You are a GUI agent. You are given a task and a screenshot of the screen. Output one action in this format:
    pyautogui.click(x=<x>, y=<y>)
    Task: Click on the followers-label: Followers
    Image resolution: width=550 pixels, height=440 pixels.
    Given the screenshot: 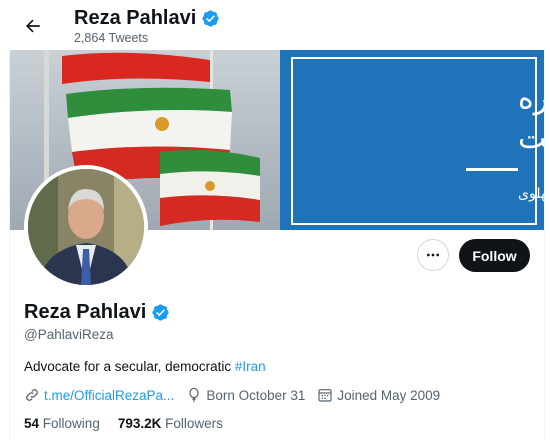 What is the action you would take?
    pyautogui.click(x=194, y=423)
    